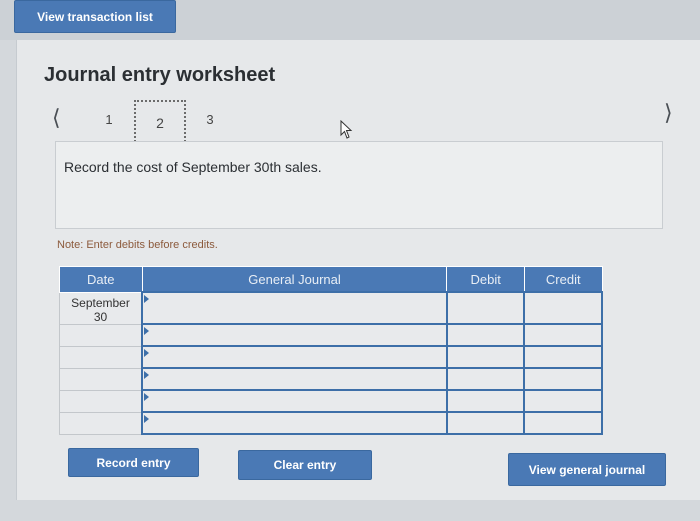 The height and width of the screenshot is (521, 700). I want to click on step-3: 3, so click(210, 119).